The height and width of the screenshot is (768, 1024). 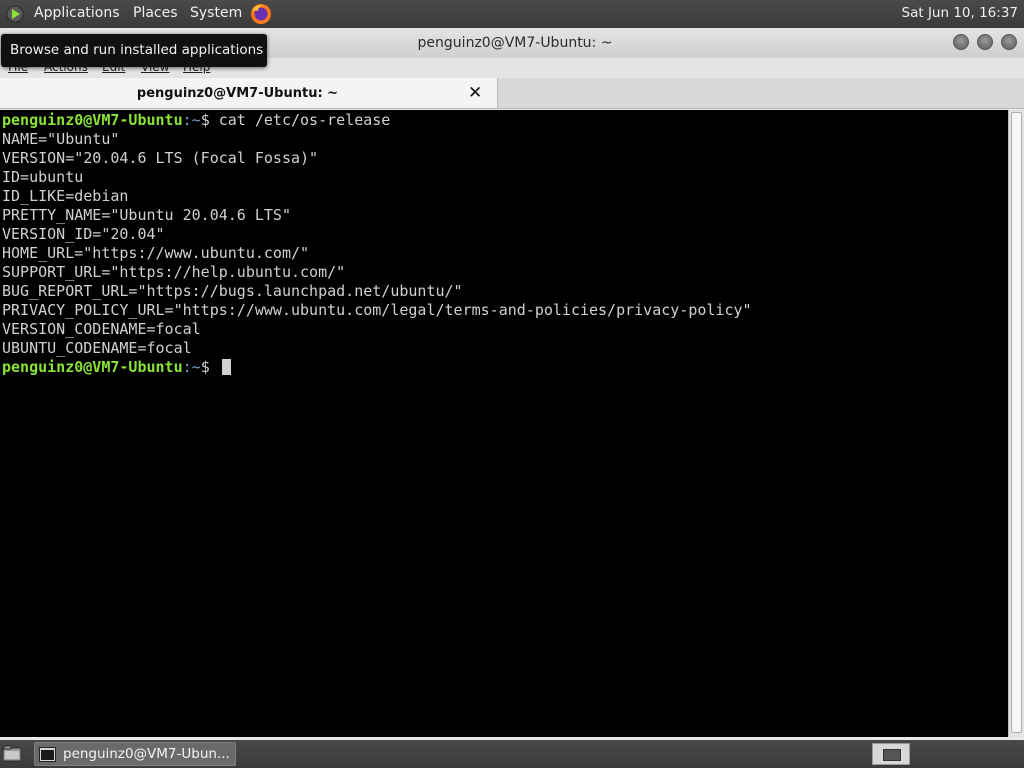 What do you see at coordinates (12, 754) in the screenshot?
I see `show-desktop-icon` at bounding box center [12, 754].